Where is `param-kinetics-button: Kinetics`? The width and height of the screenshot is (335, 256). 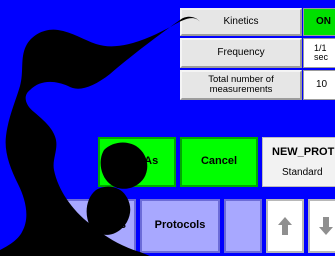
param-kinetics-button: Kinetics is located at coordinates (241, 22).